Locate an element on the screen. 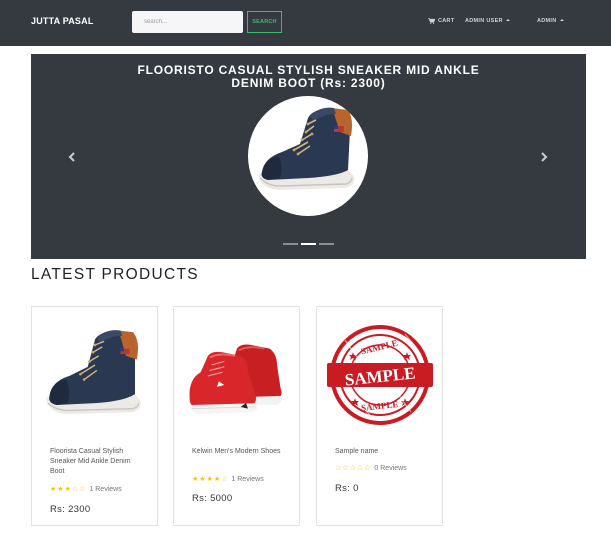 The width and height of the screenshot is (611, 548). product-price: Rs: 5000 is located at coordinates (212, 498).